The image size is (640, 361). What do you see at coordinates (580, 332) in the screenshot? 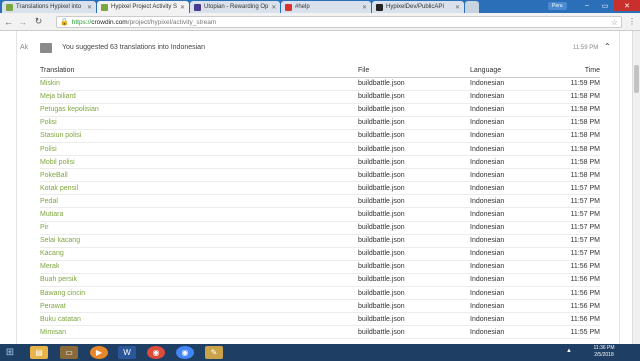
I see `time-cell: 11:55 PM` at bounding box center [580, 332].